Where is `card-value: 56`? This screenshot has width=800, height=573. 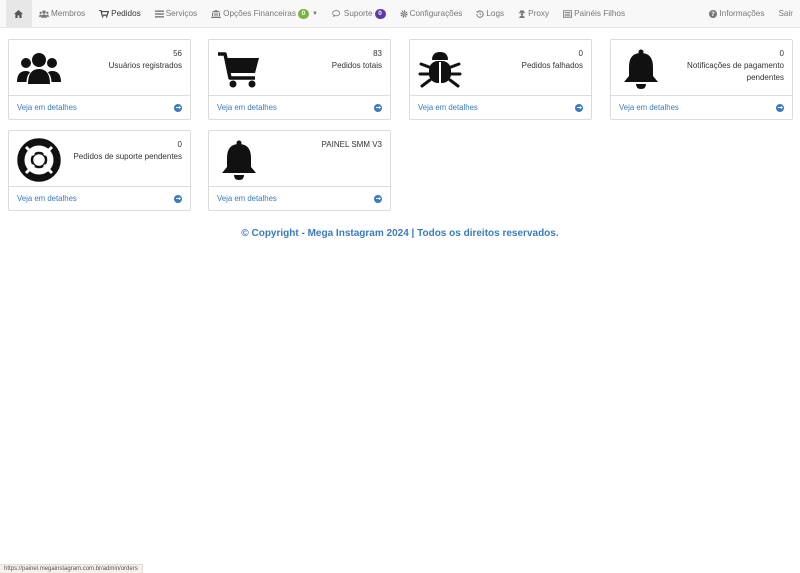
card-value: 56 is located at coordinates (177, 53).